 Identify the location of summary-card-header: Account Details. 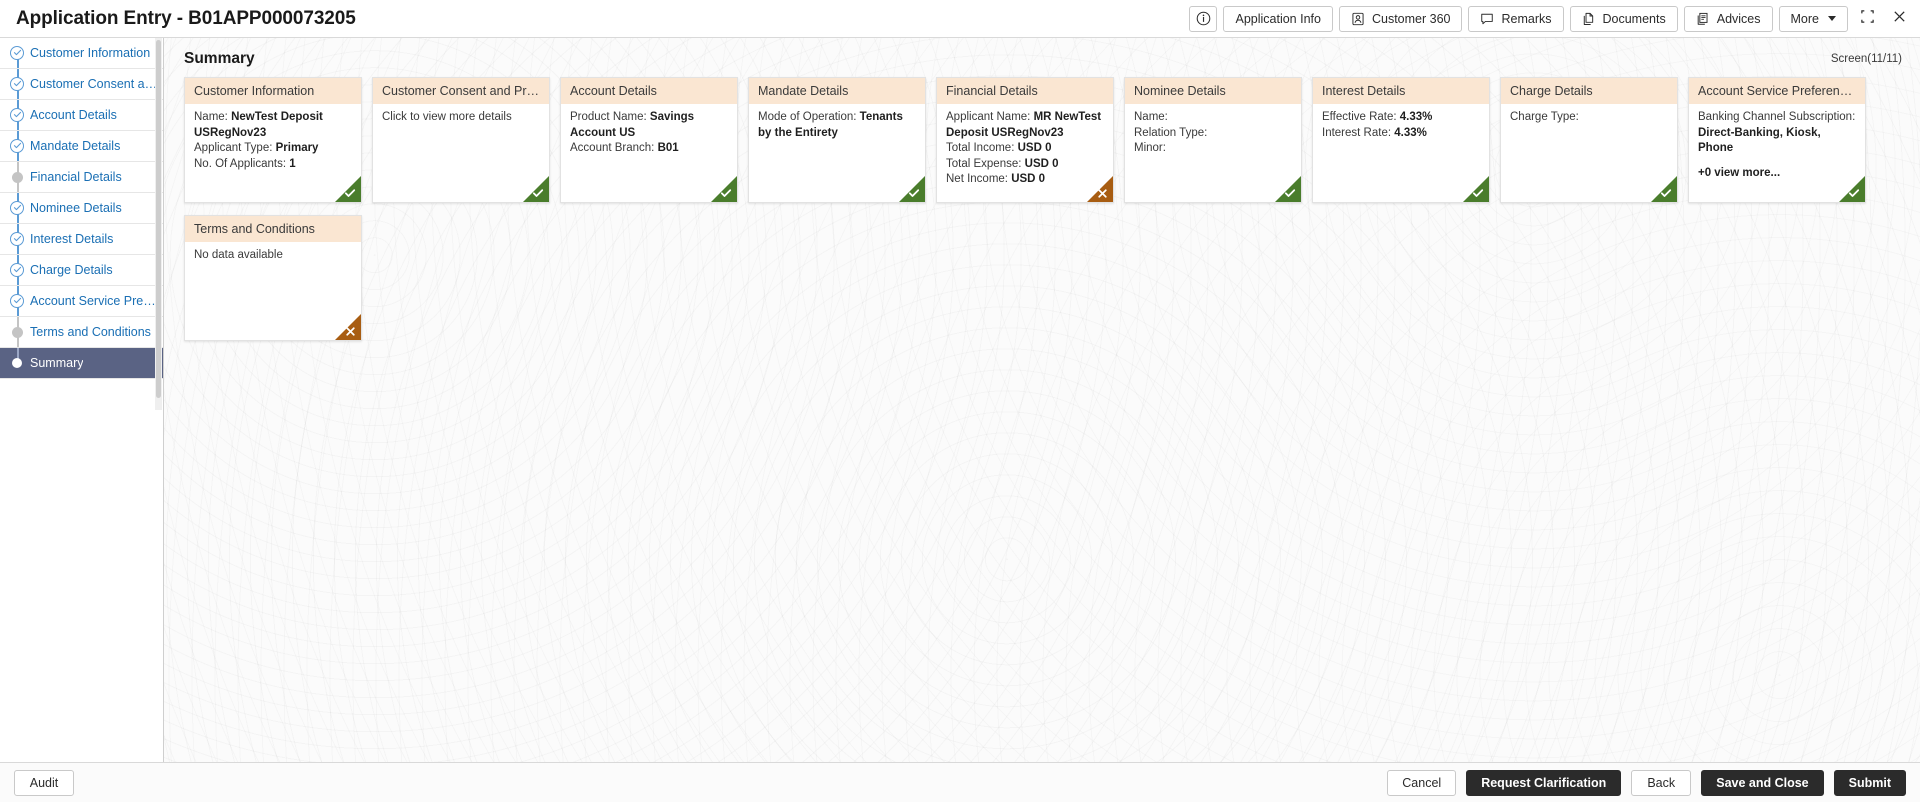
(649, 91).